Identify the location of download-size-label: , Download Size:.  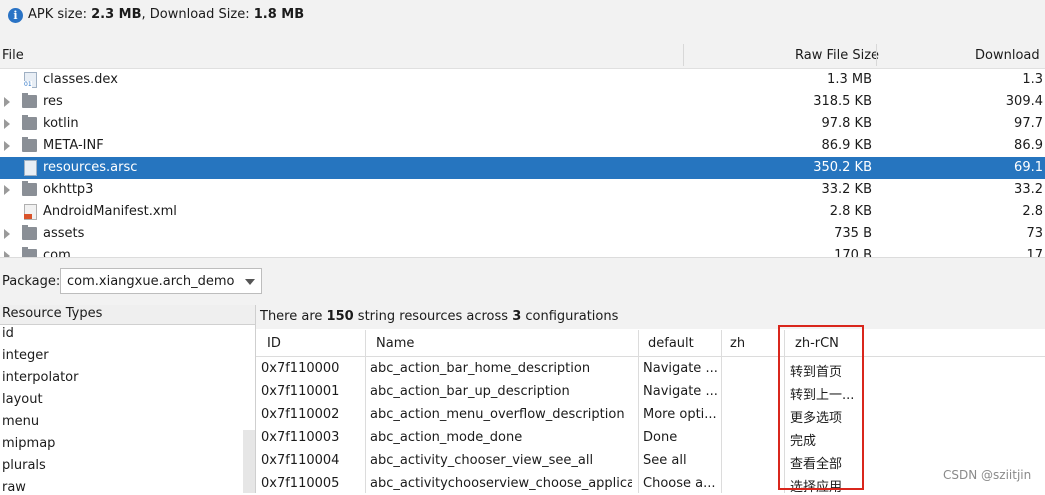
(197, 14).